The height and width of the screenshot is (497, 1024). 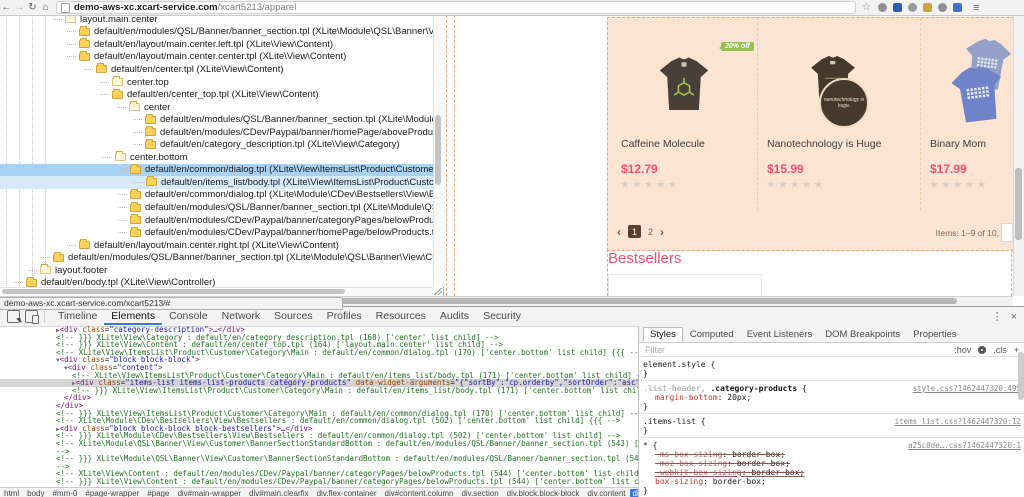 What do you see at coordinates (344, 316) in the screenshot?
I see `devtools-tab-profiles: Profiles` at bounding box center [344, 316].